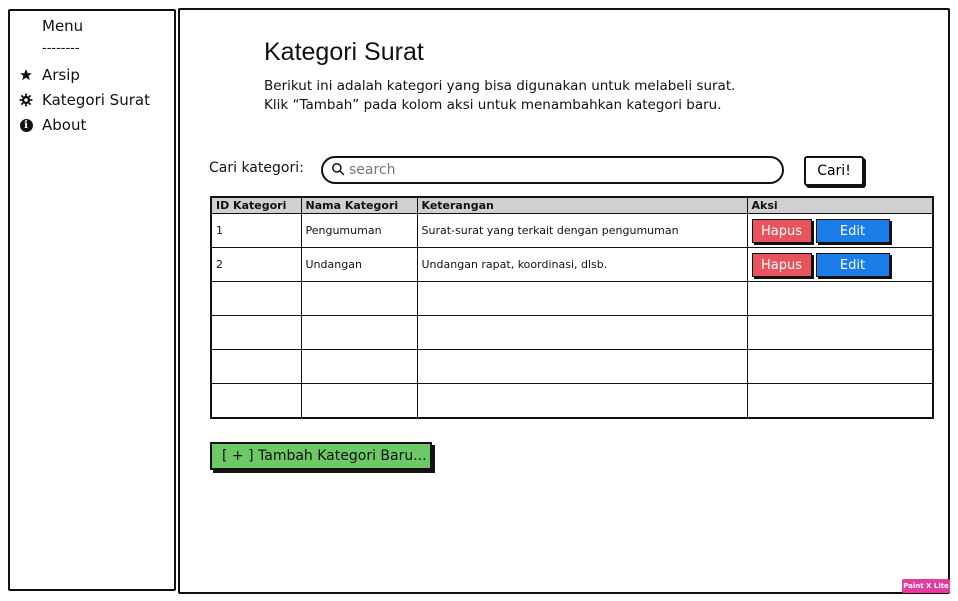  Describe the element at coordinates (61, 75) in the screenshot. I see `sidebar-item-label: Arsip` at that location.